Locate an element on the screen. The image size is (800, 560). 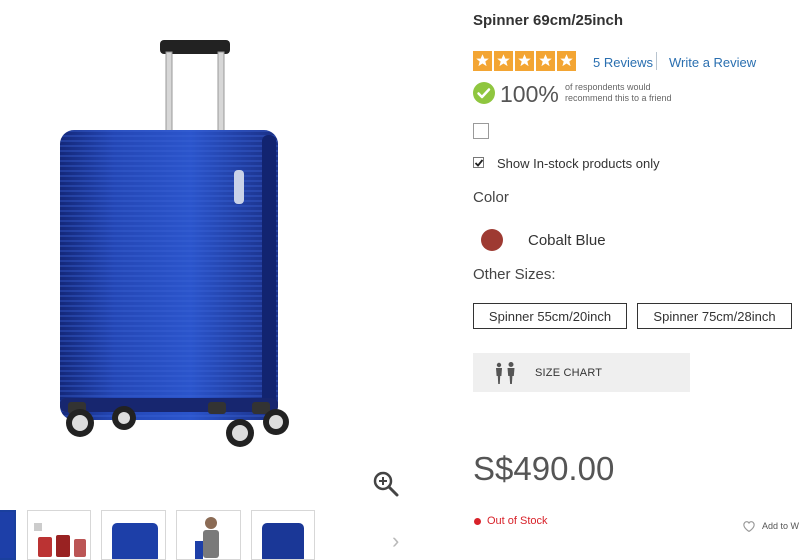
price: S$490.00 is located at coordinates (544, 468).